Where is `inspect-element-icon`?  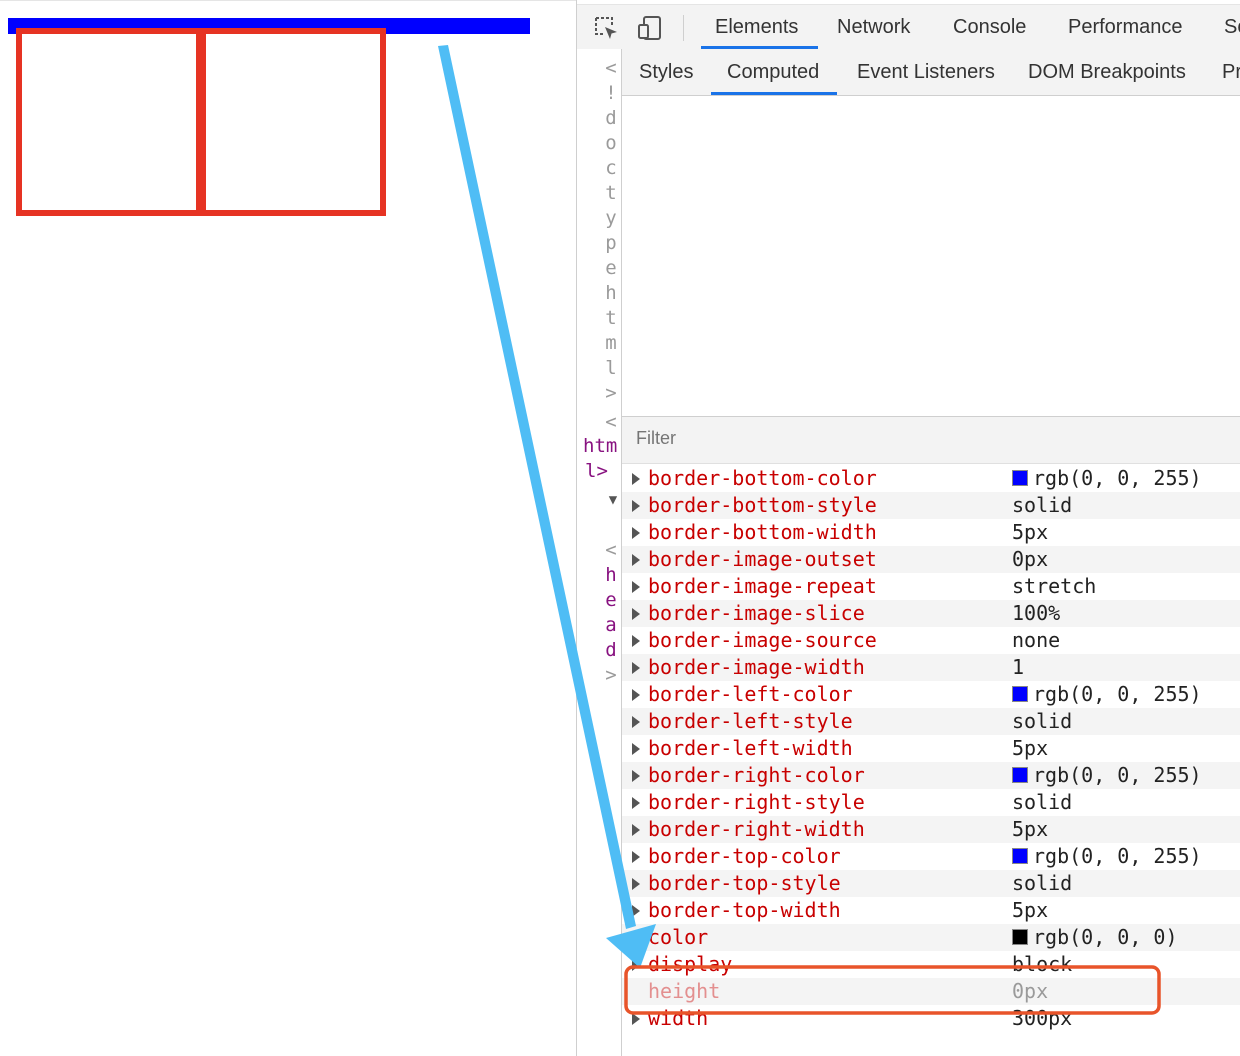 inspect-element-icon is located at coordinates (606, 28).